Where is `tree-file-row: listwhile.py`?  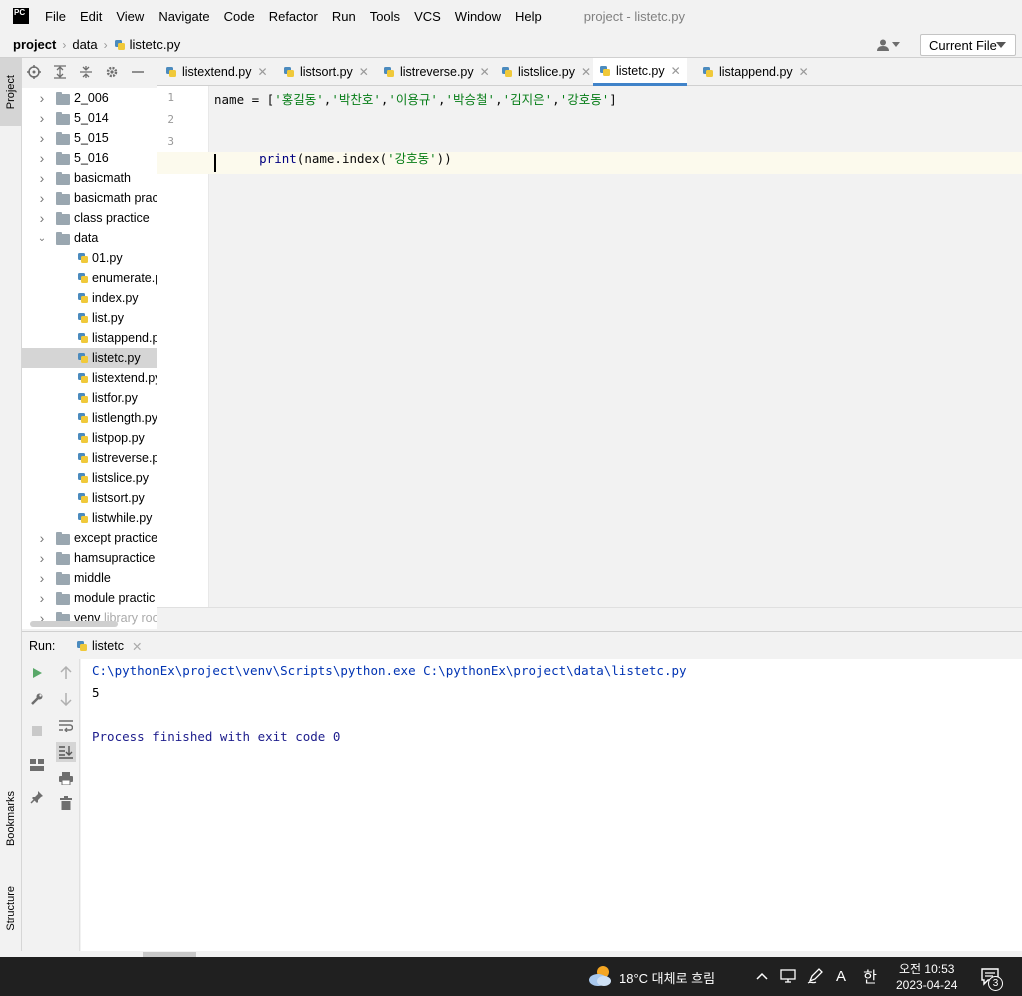
tree-file-row: listwhile.py is located at coordinates (89, 518).